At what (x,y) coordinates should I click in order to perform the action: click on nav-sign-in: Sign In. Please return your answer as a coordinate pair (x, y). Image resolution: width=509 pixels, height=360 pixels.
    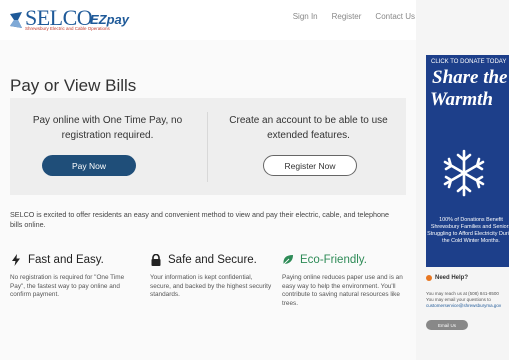
    Looking at the image, I should click on (305, 16).